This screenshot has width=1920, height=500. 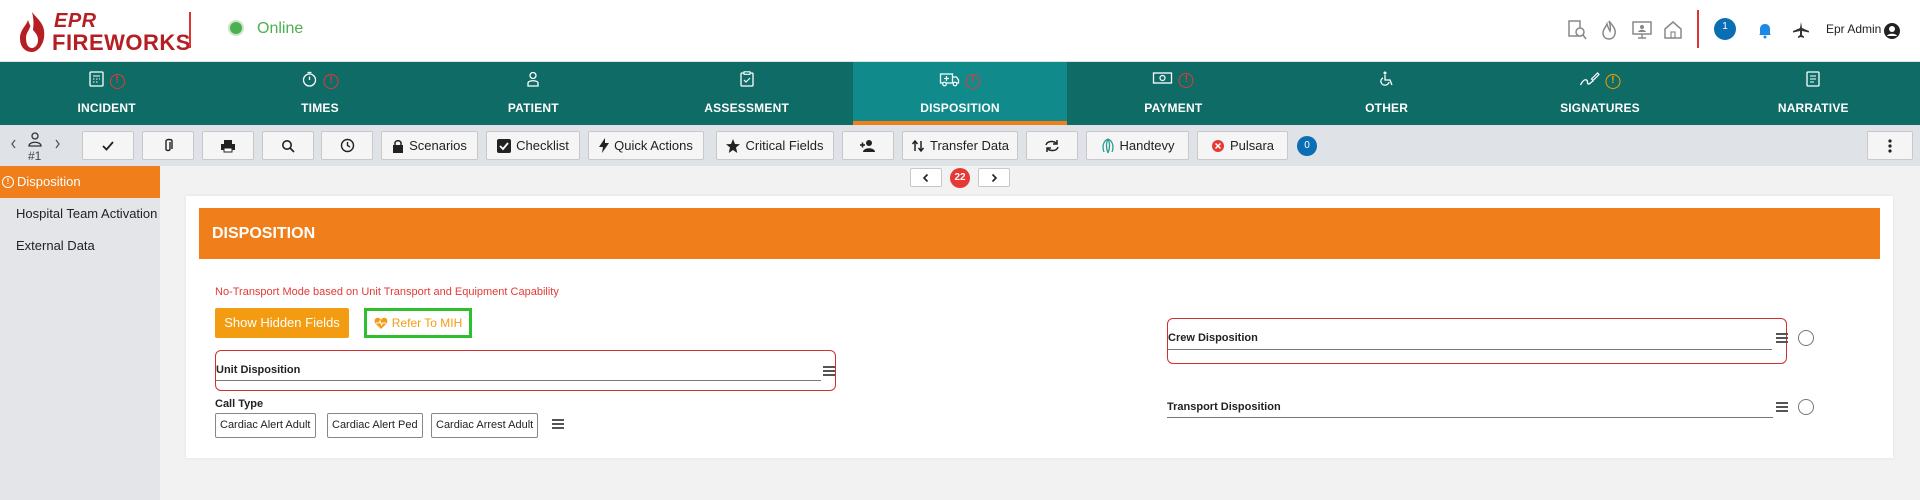 I want to click on next-page-button, so click(x=994, y=177).